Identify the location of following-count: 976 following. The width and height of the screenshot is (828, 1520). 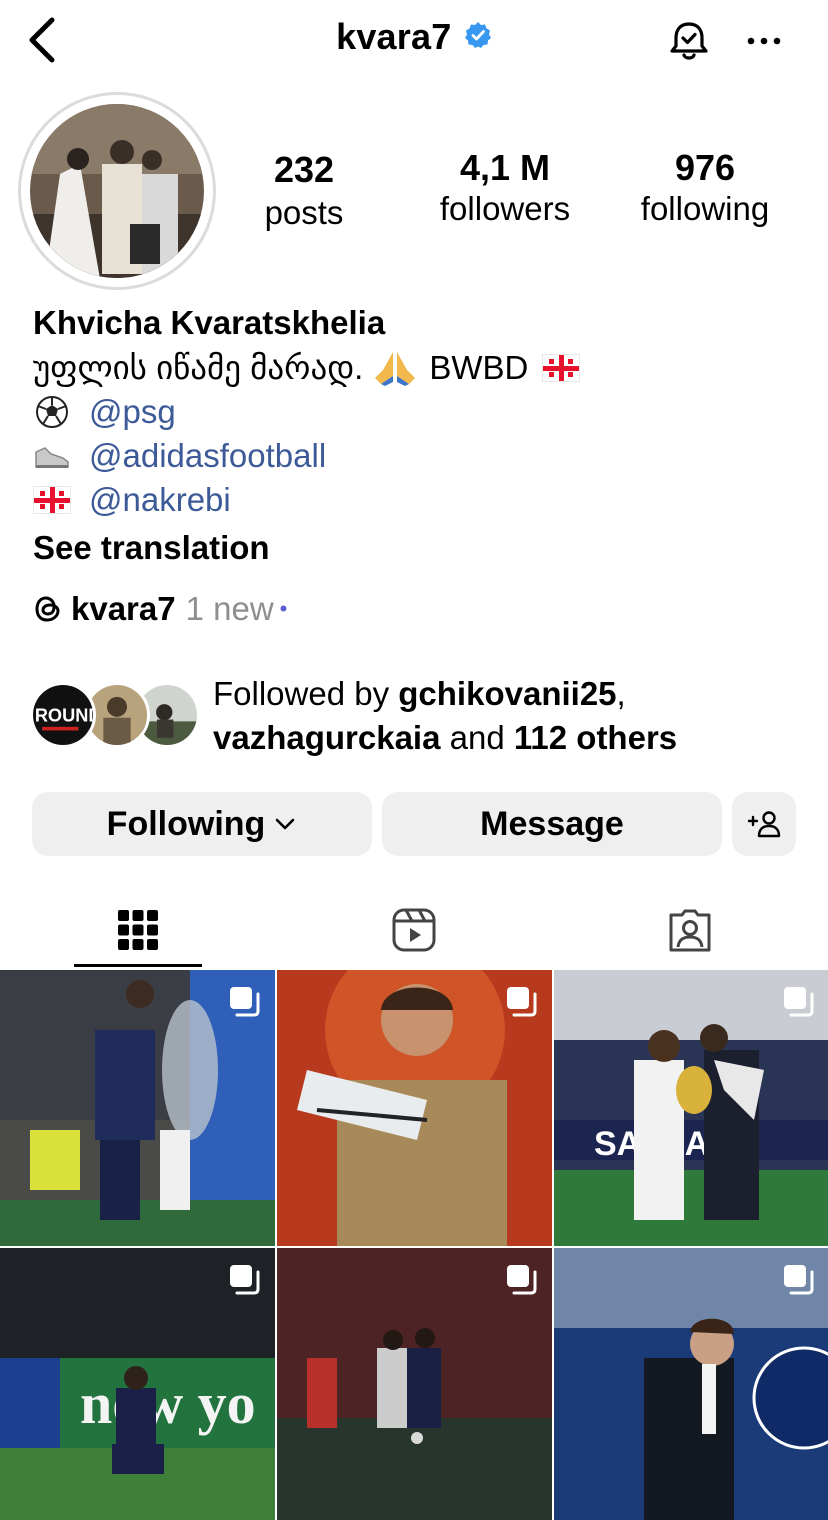
(705, 187).